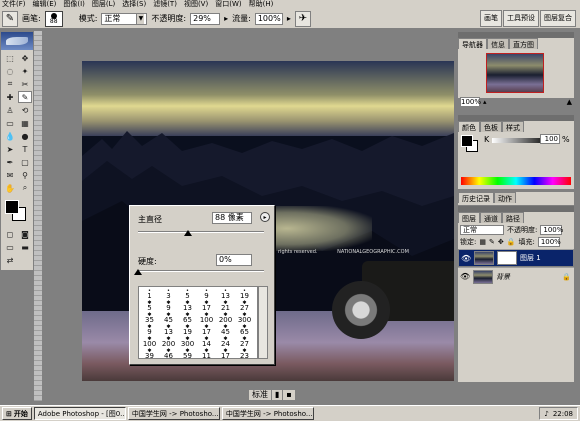  What do you see at coordinates (513, 217) in the screenshot?
I see `tab-paths: 路径` at bounding box center [513, 217].